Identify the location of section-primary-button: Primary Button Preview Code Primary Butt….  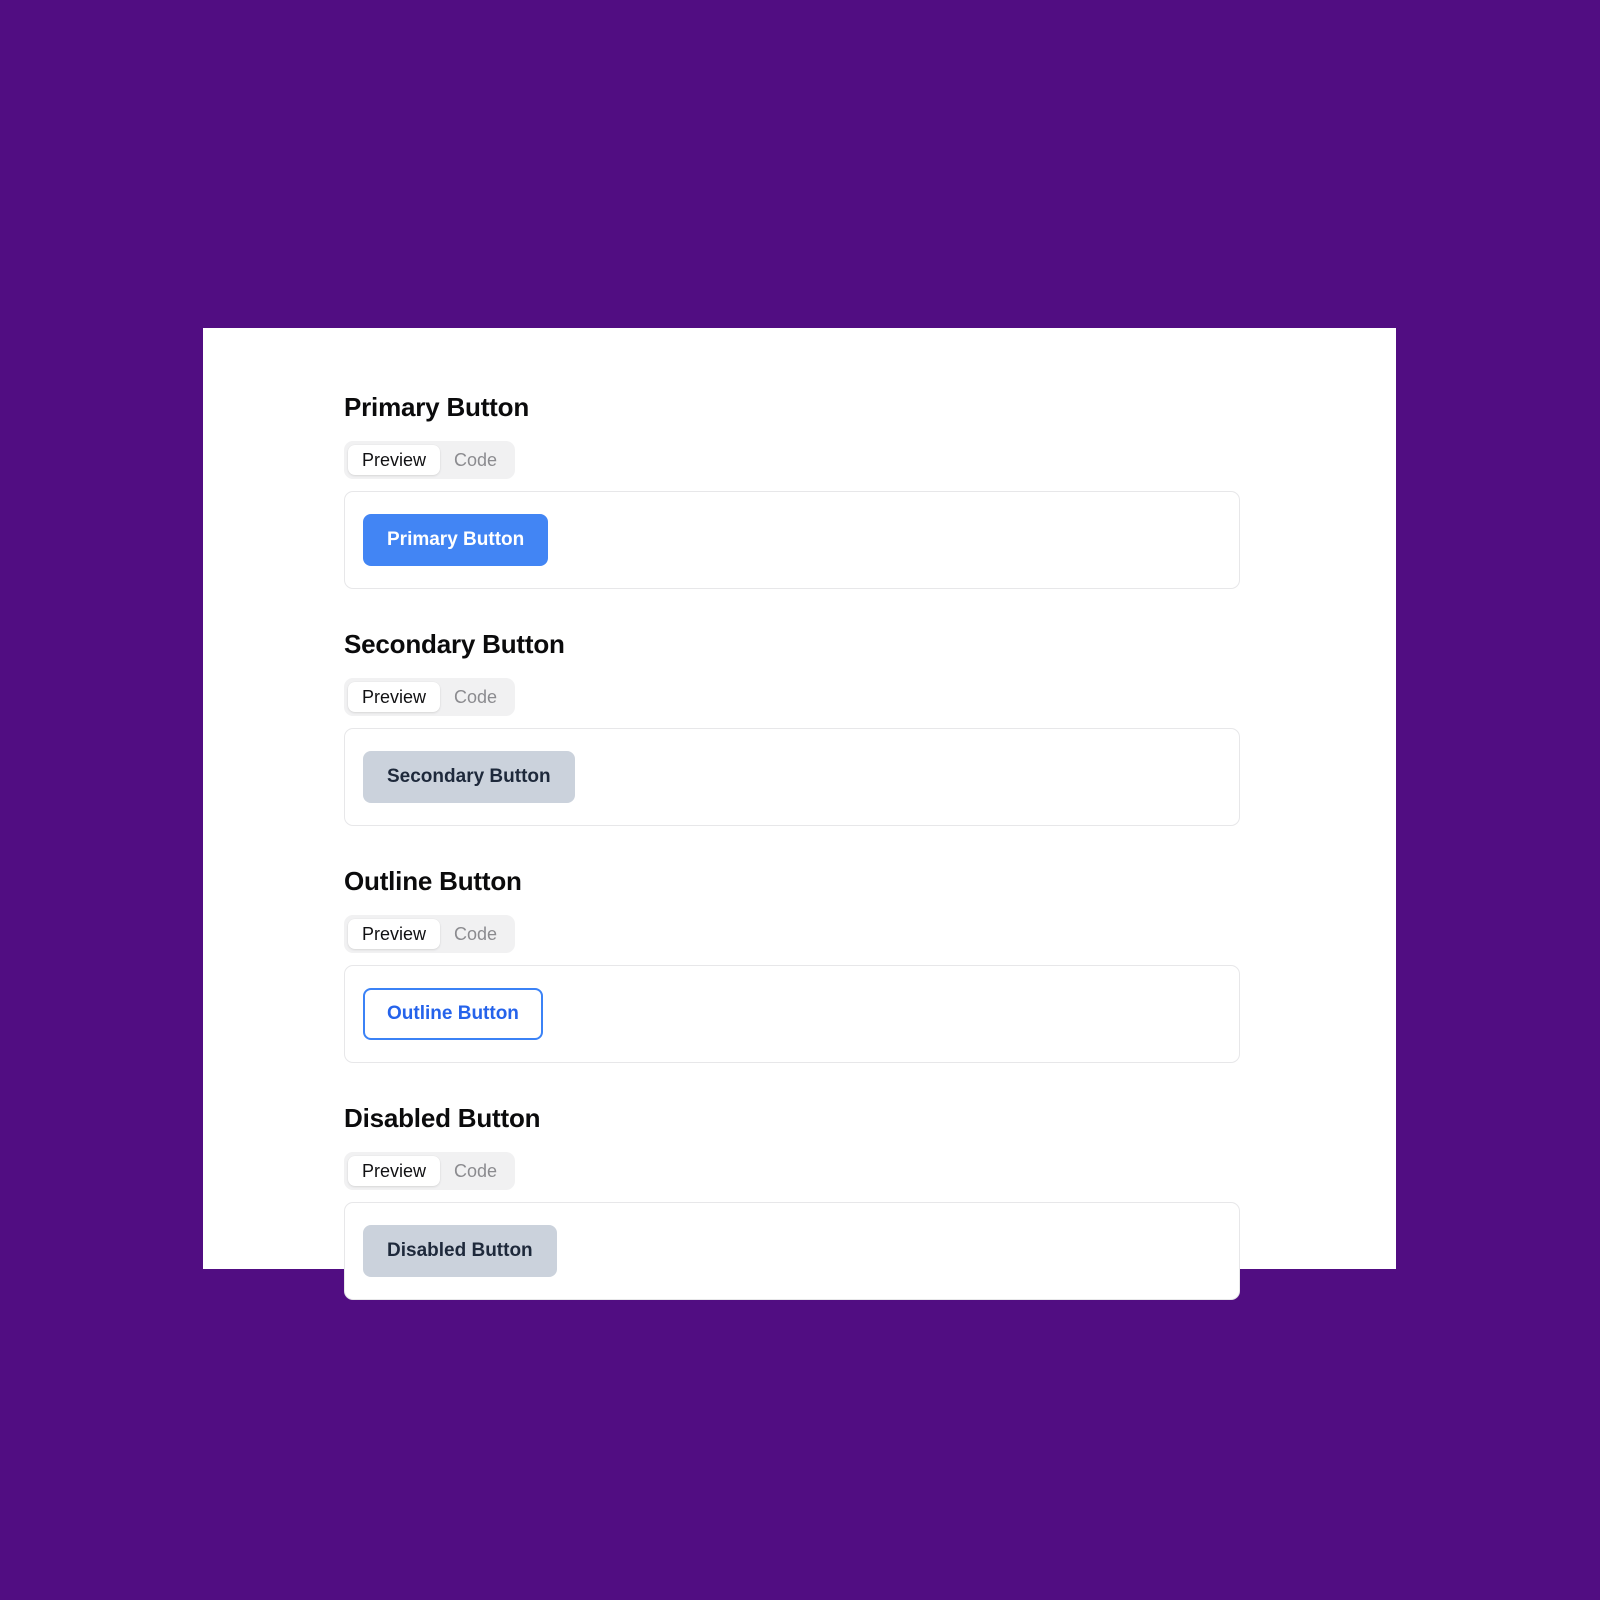
(792, 490).